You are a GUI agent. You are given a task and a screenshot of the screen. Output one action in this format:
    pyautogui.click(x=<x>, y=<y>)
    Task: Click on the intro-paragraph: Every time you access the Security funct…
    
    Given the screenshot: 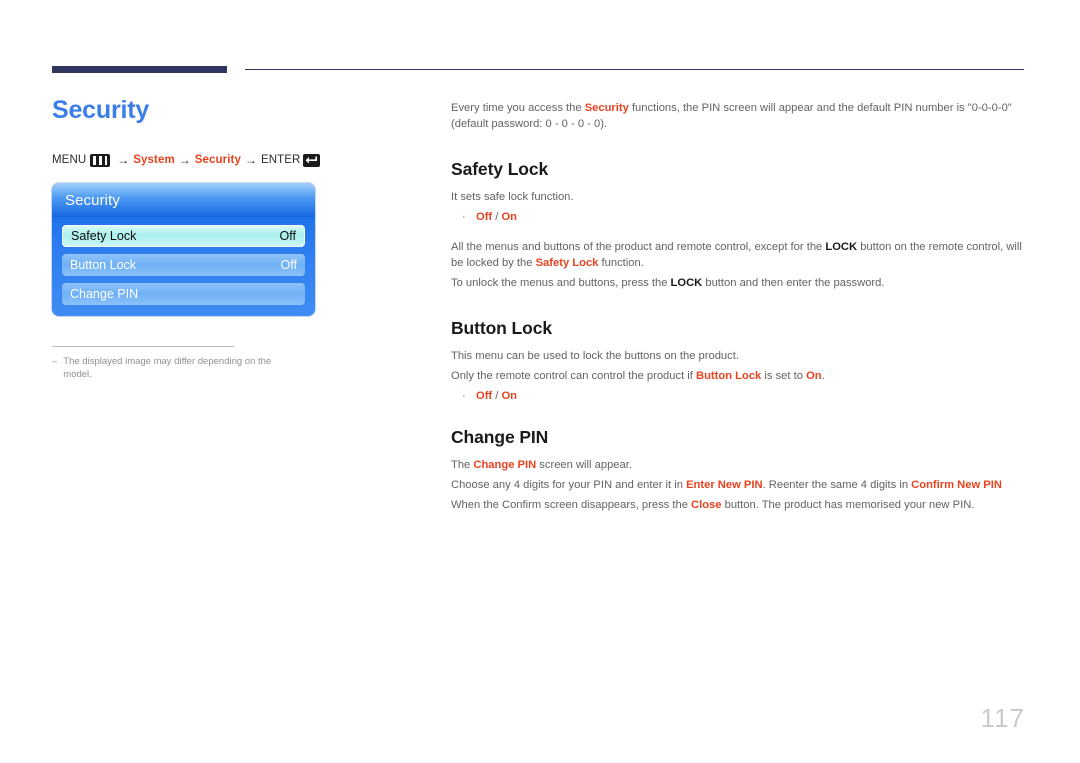 What is the action you would take?
    pyautogui.click(x=737, y=116)
    